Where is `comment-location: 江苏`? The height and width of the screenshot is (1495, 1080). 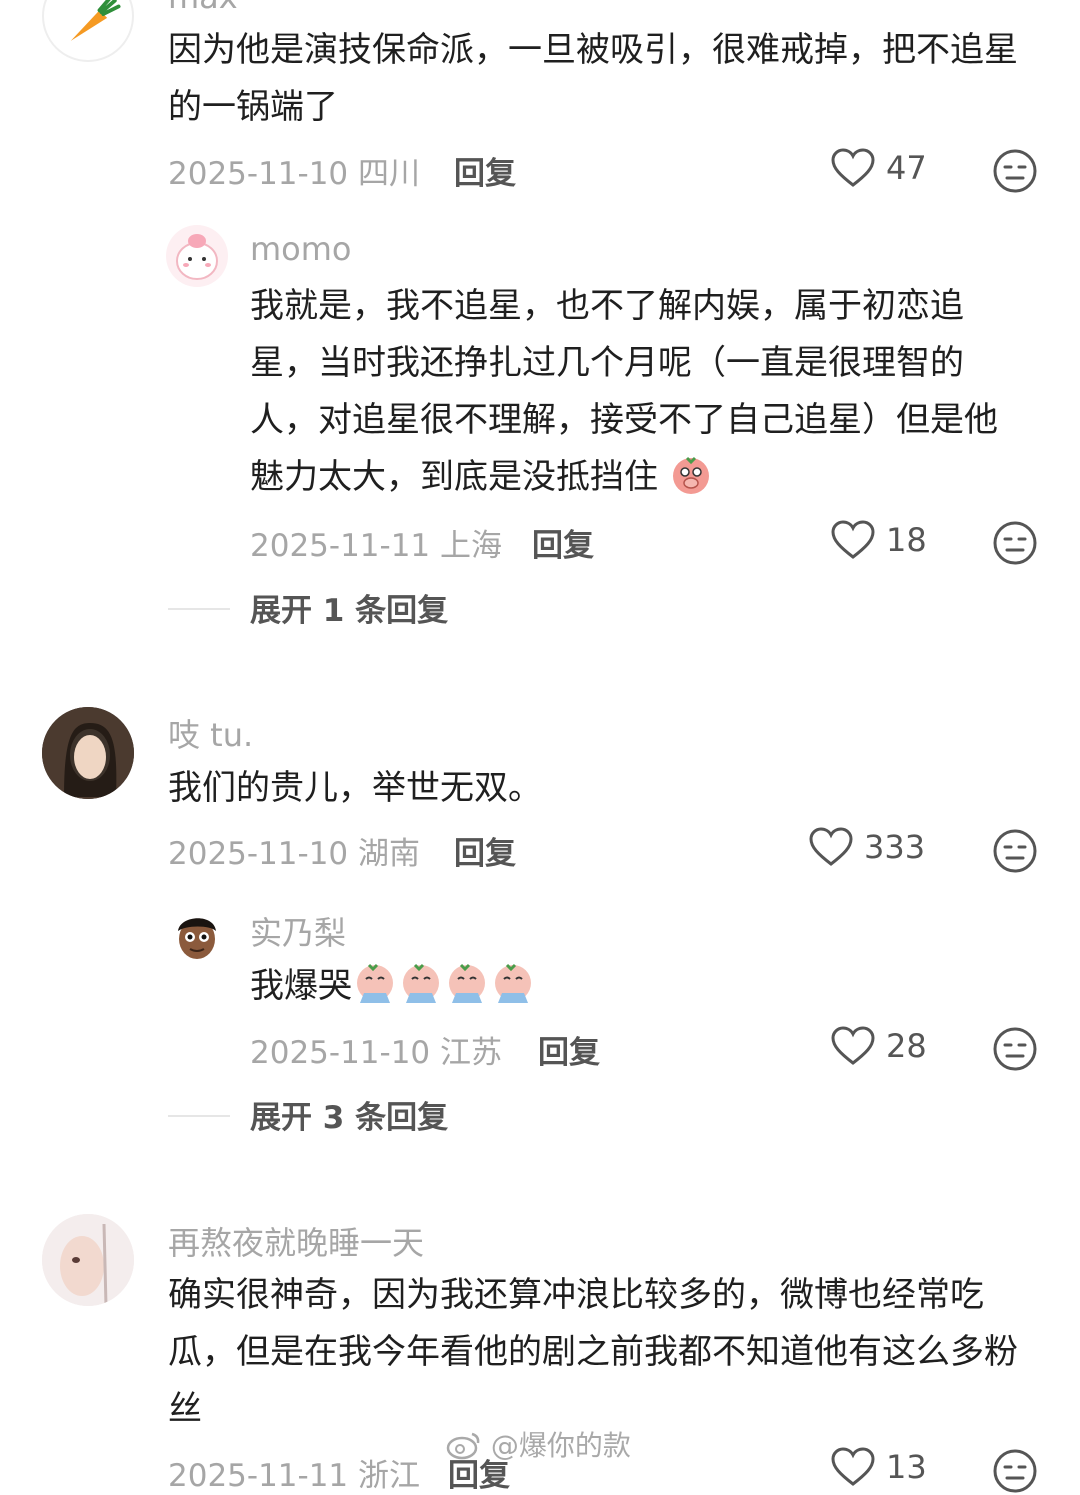 comment-location: 江苏 is located at coordinates (471, 1053).